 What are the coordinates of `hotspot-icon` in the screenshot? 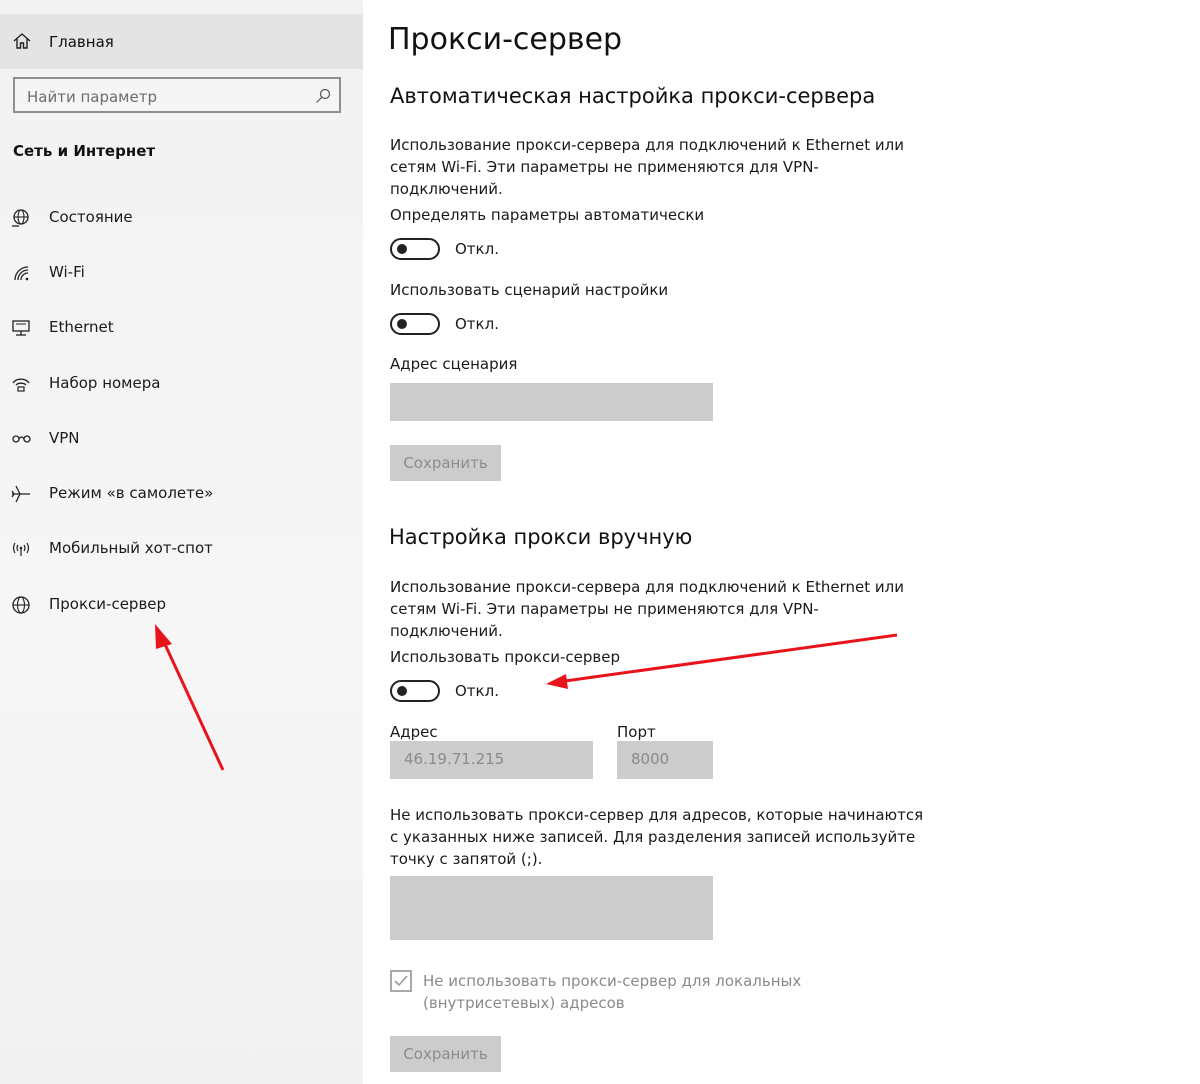 It's located at (21, 549).